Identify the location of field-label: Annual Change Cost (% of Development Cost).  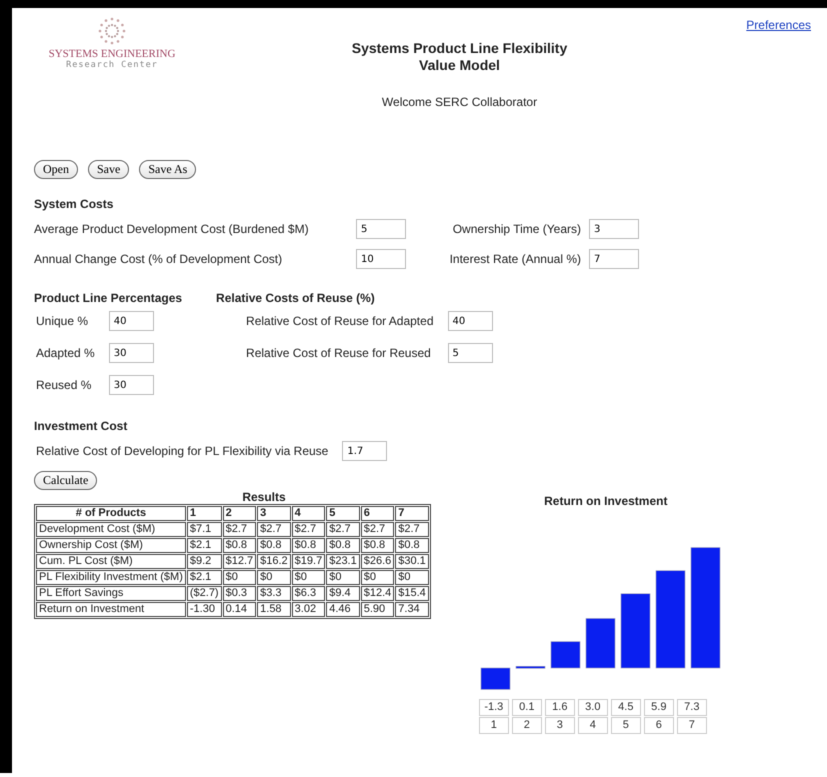
(159, 259).